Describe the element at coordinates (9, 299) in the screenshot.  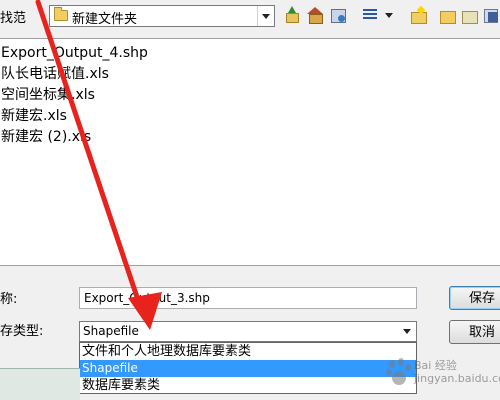
I see `file-name-label: 称:` at that location.